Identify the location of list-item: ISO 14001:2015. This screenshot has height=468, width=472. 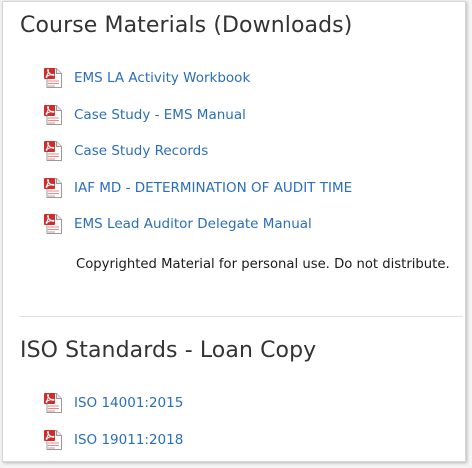
(113, 403).